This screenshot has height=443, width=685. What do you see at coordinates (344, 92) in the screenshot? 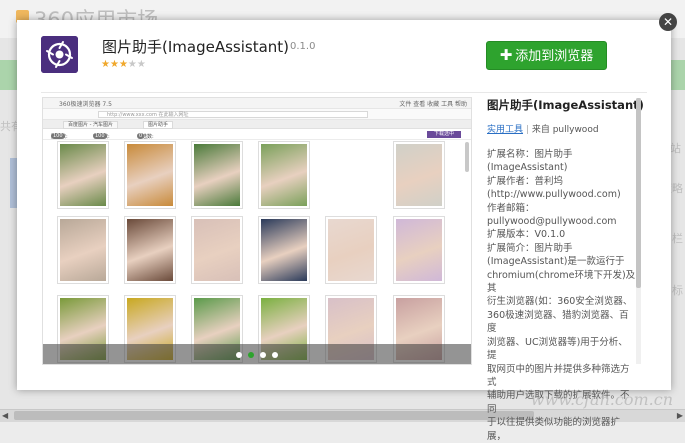
I see `header-divider` at bounding box center [344, 92].